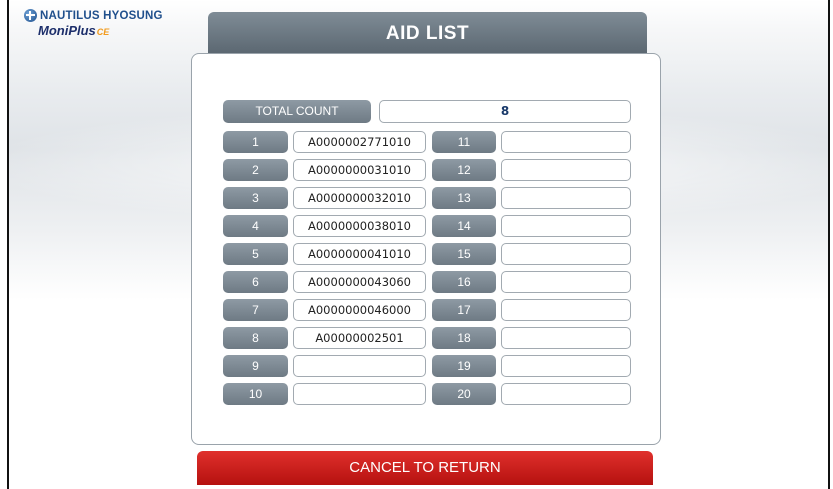  What do you see at coordinates (359, 226) in the screenshot?
I see `aid-value-left-4: A0000000038010` at bounding box center [359, 226].